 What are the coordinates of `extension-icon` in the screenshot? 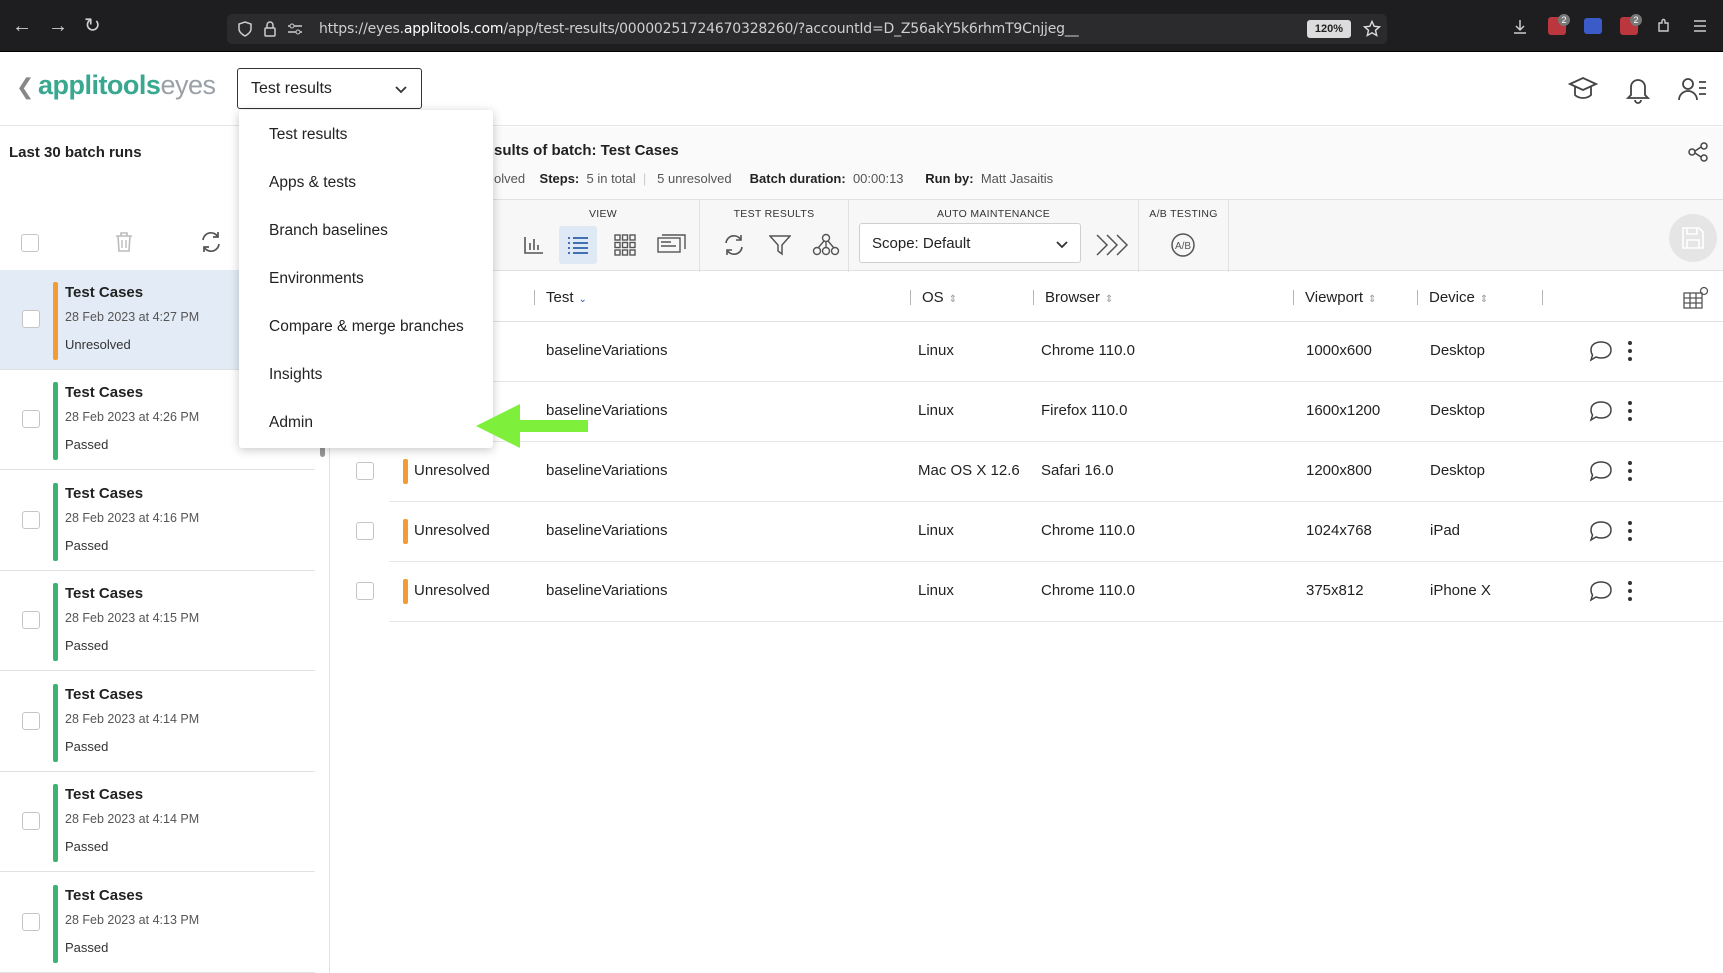 It's located at (1593, 26).